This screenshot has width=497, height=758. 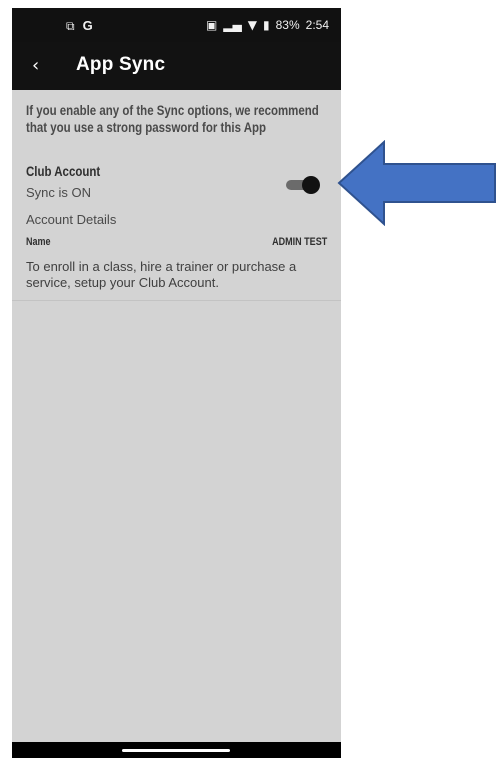 I want to click on arrow-shape, so click(x=416, y=183).